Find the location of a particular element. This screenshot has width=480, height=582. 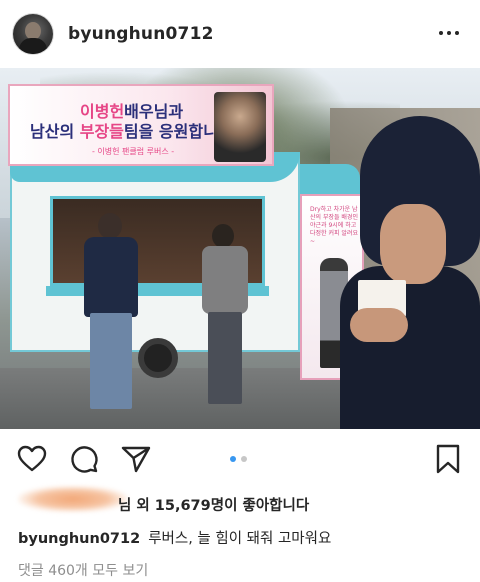

bookmark-icon is located at coordinates (448, 459).